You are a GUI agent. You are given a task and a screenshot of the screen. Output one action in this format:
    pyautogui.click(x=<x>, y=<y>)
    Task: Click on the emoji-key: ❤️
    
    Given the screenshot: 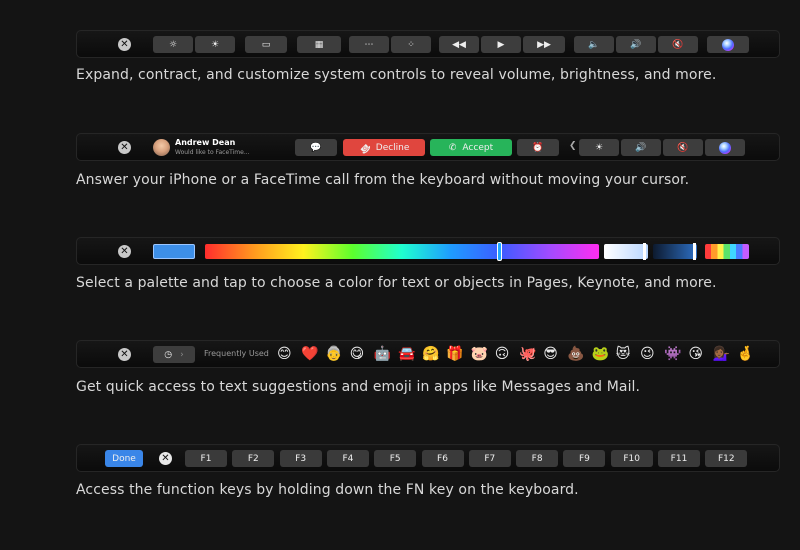 What is the action you would take?
    pyautogui.click(x=309, y=354)
    